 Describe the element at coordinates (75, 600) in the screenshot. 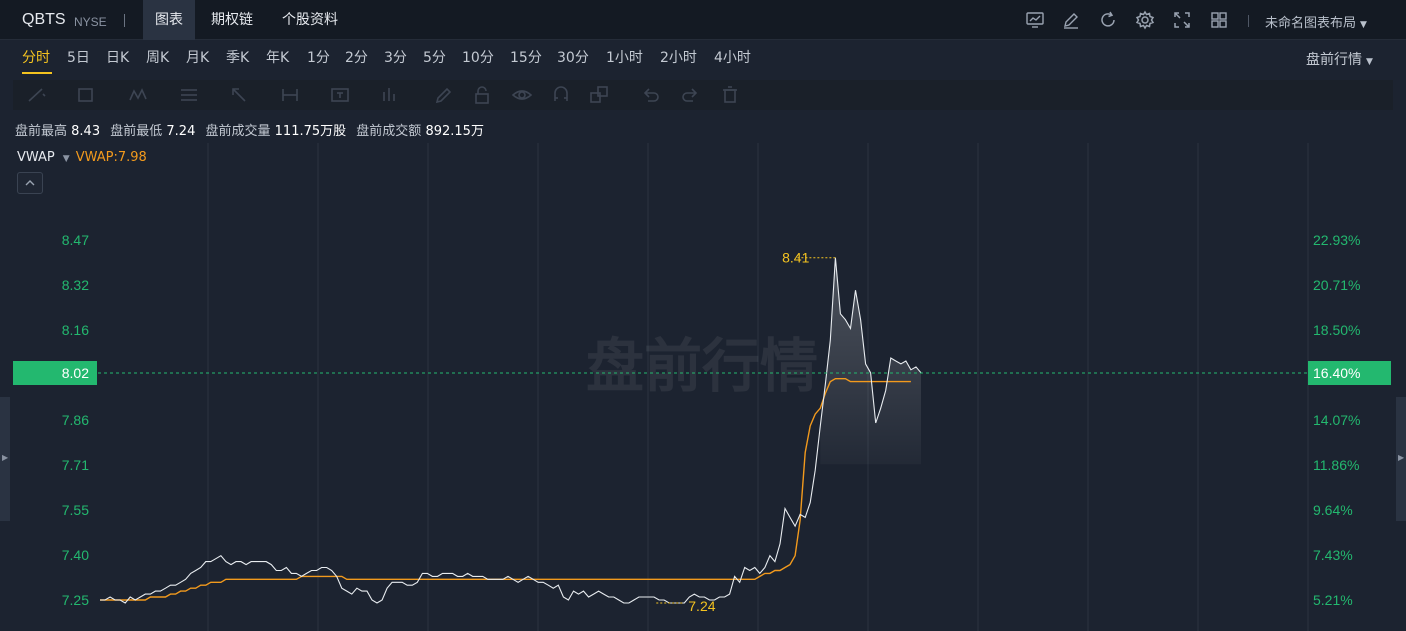

I see `y-axis-tick-label: 7.25` at that location.